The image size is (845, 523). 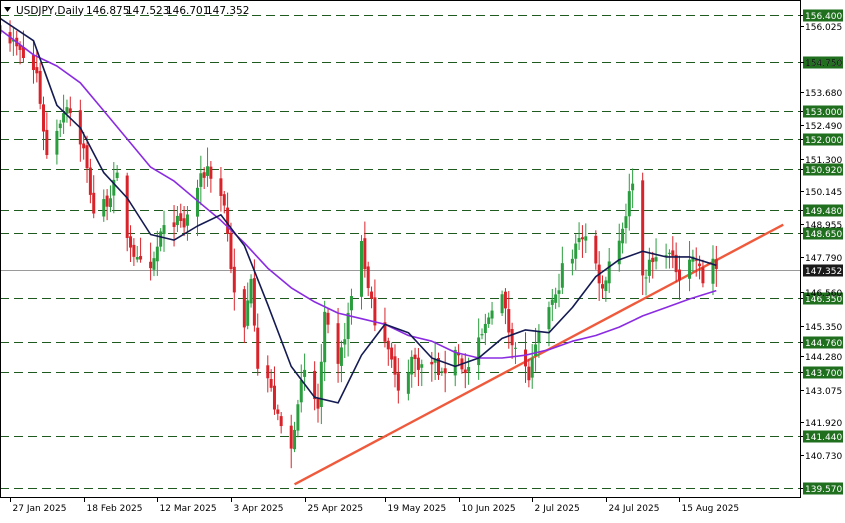 What do you see at coordinates (823, 212) in the screenshot?
I see `level-price-label: 149.480` at bounding box center [823, 212].